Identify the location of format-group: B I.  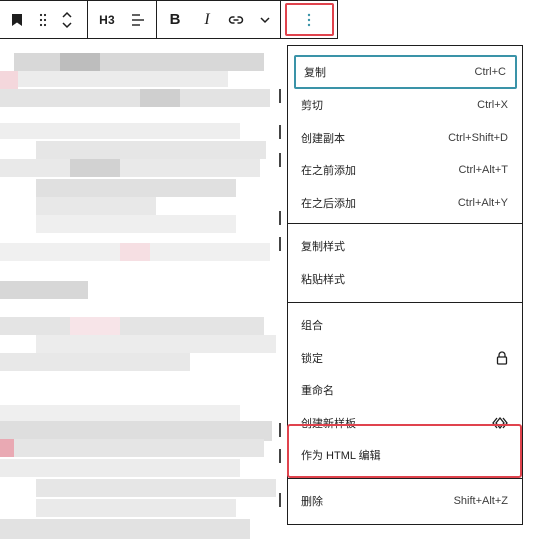
(219, 19).